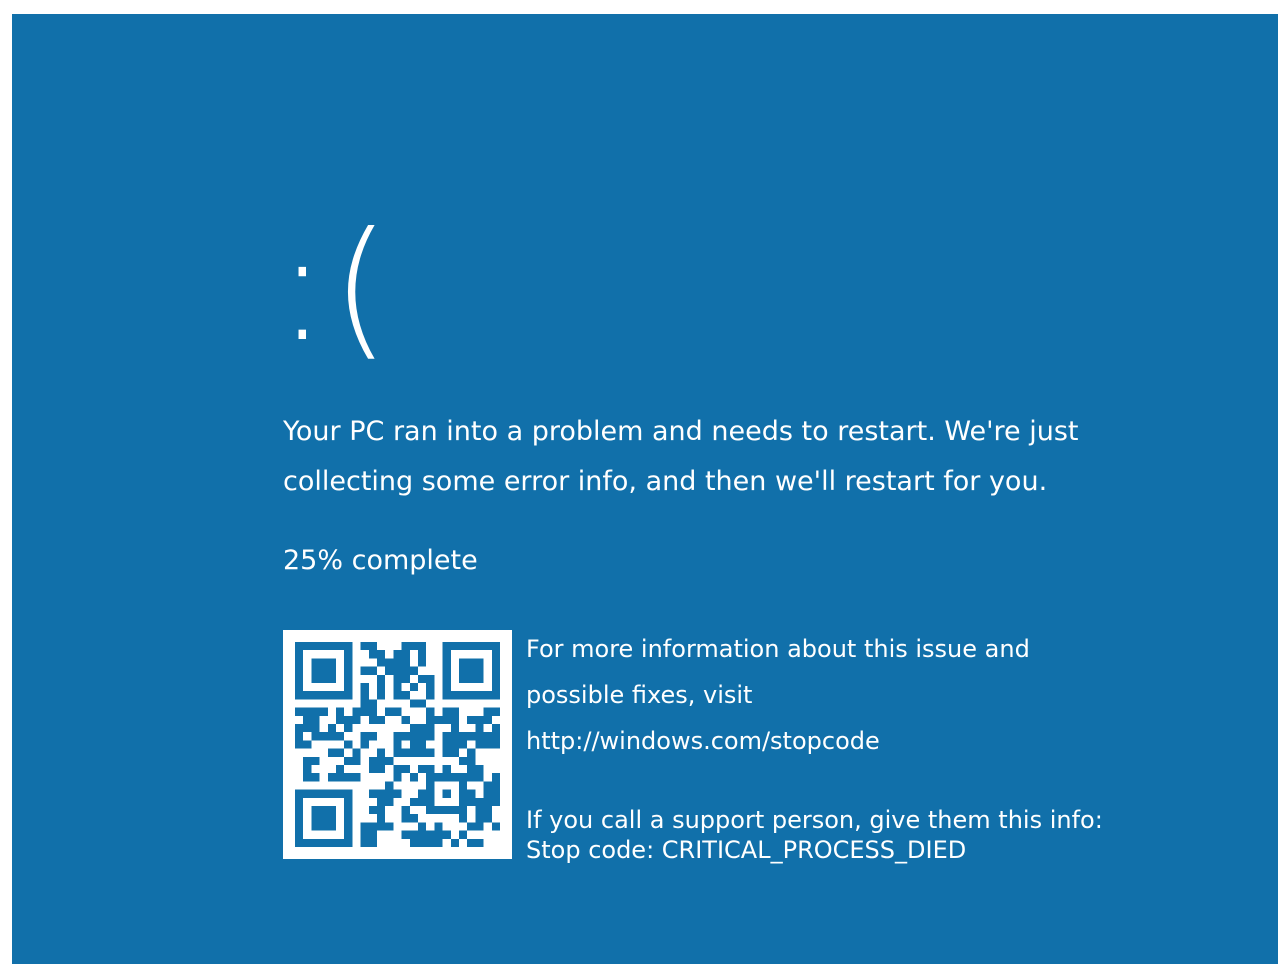  Describe the element at coordinates (590, 850) in the screenshot. I see `stop-code-label: Stop code:` at that location.